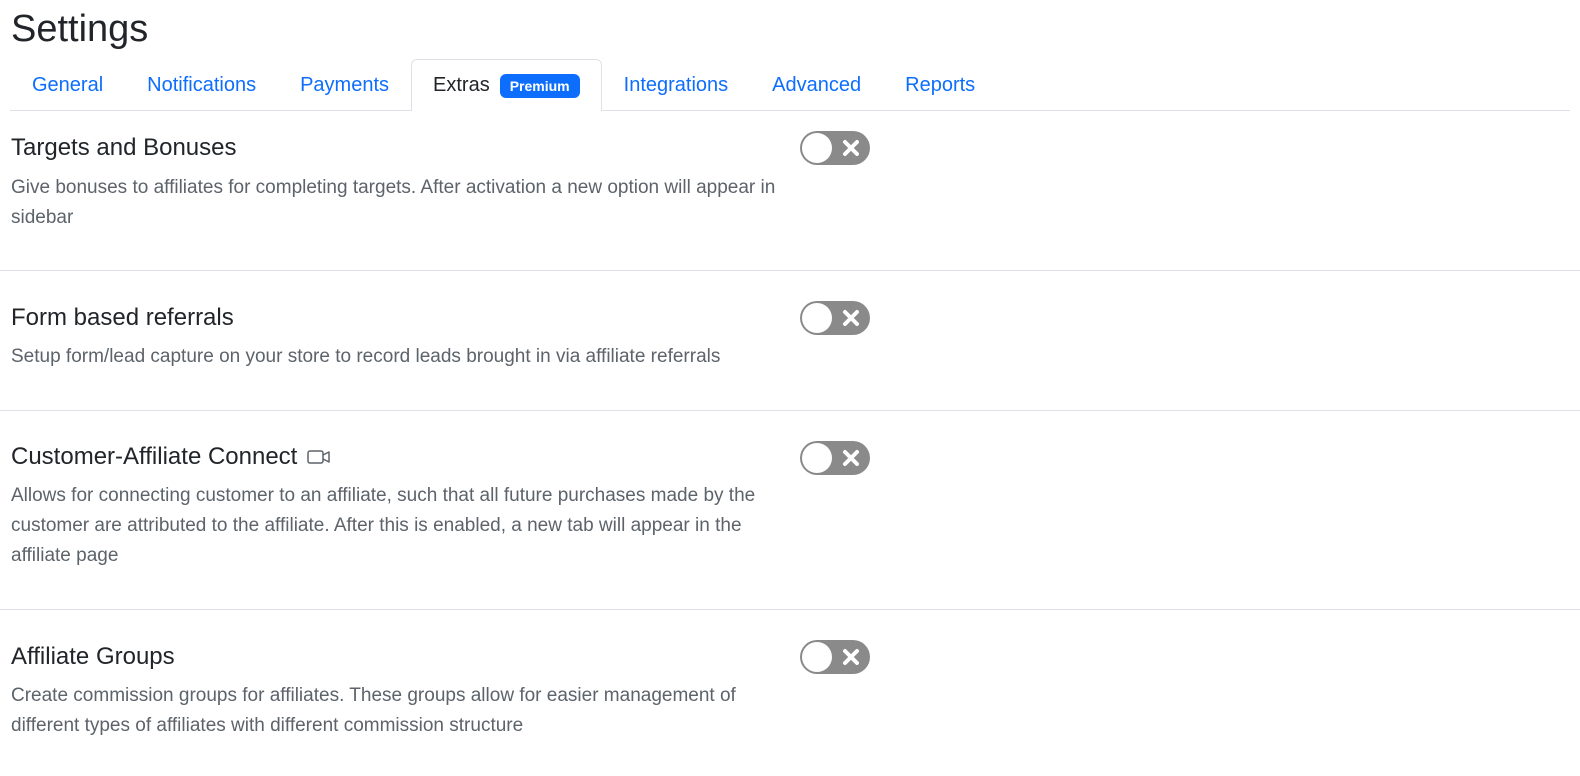 The image size is (1580, 776). I want to click on setting-title-text: Form based referrals, so click(122, 317).